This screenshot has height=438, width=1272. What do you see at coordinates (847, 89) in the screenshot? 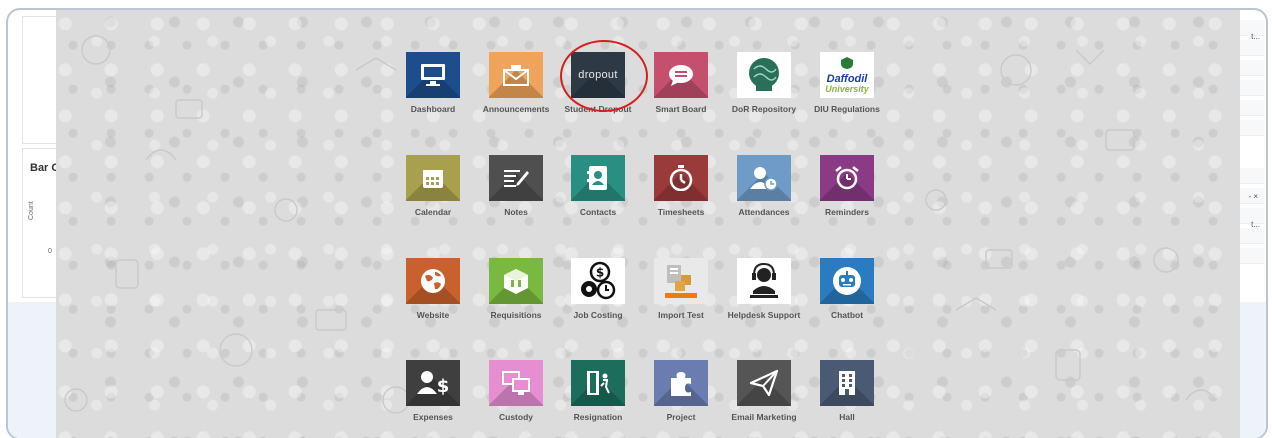
I see `daffodil-logo-subtext: University` at bounding box center [847, 89].